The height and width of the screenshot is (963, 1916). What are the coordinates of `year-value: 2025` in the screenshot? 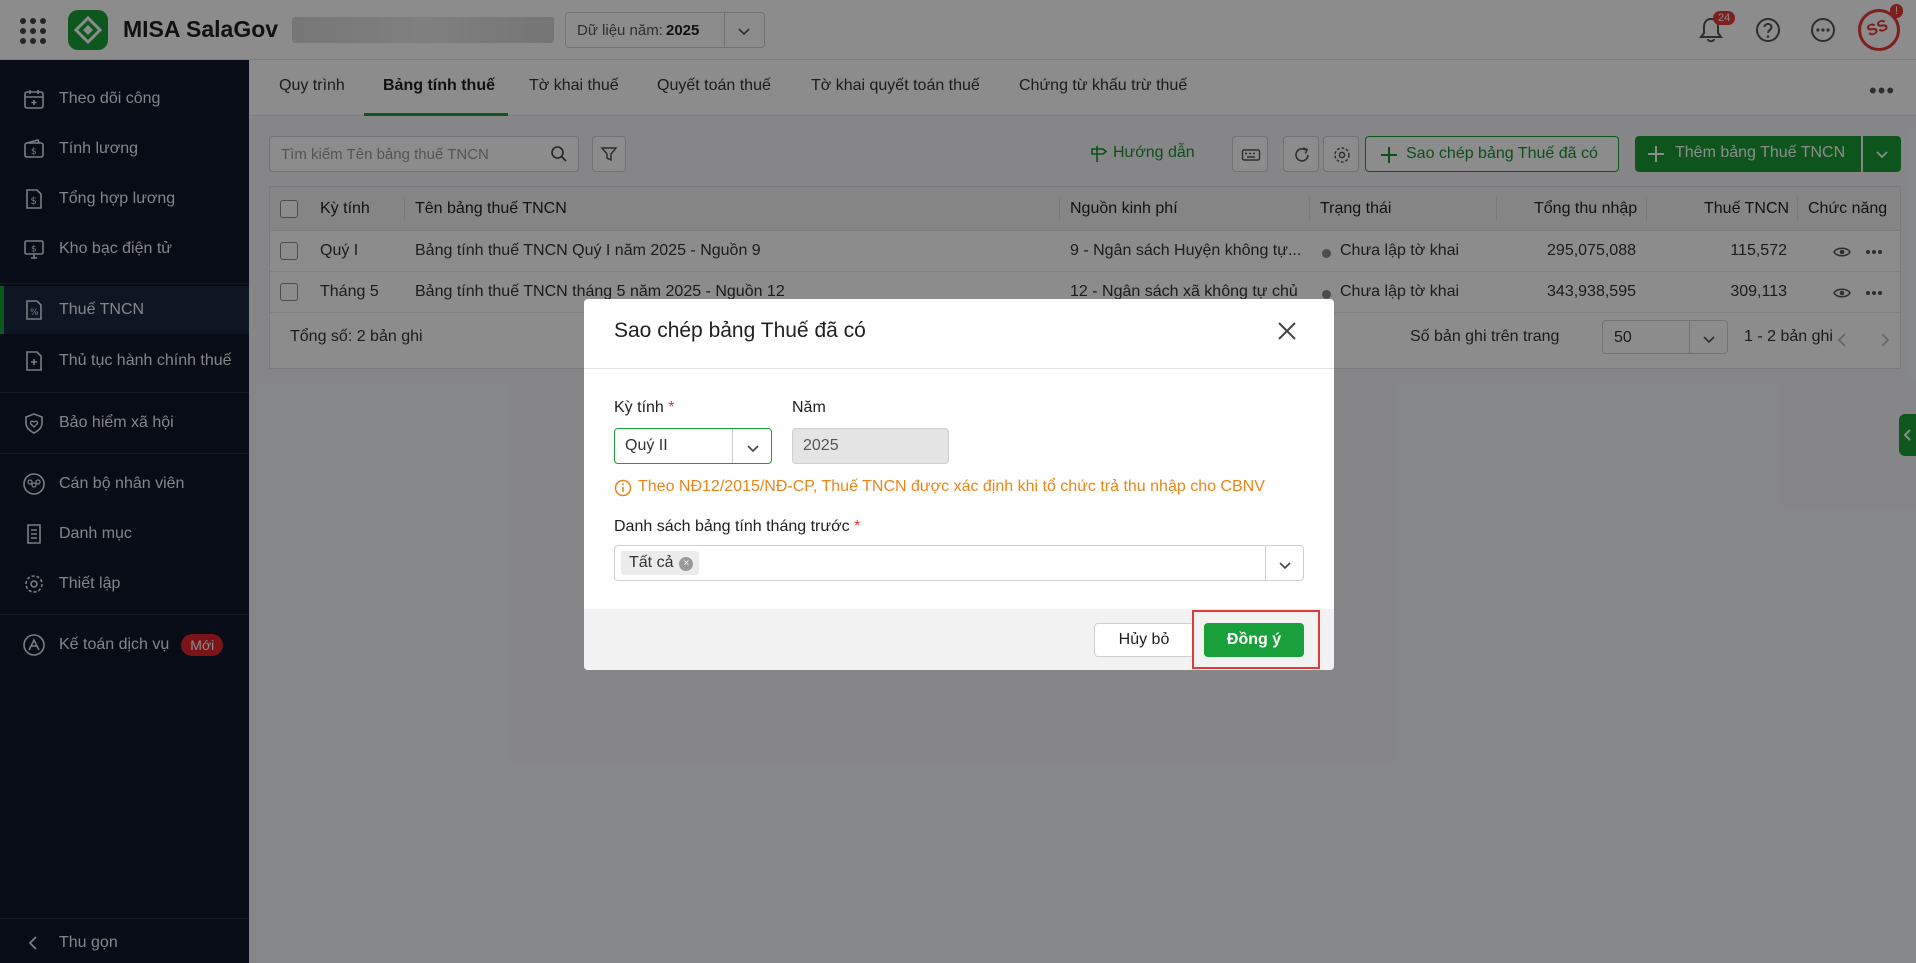 It's located at (821, 445).